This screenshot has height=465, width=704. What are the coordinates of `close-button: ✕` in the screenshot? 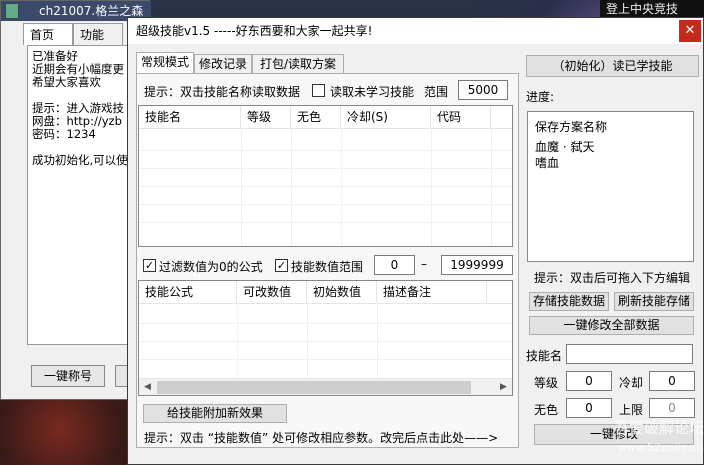 It's located at (690, 31).